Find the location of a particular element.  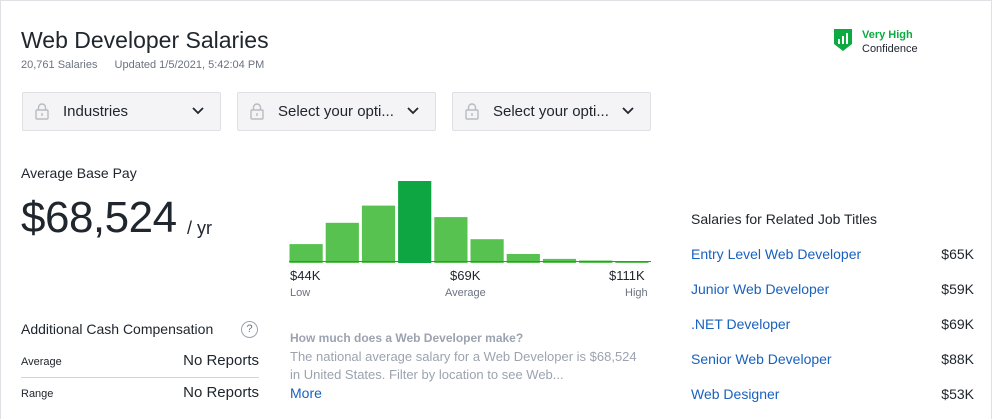

additional-cash-label: Additional Cash Compensation is located at coordinates (117, 329).